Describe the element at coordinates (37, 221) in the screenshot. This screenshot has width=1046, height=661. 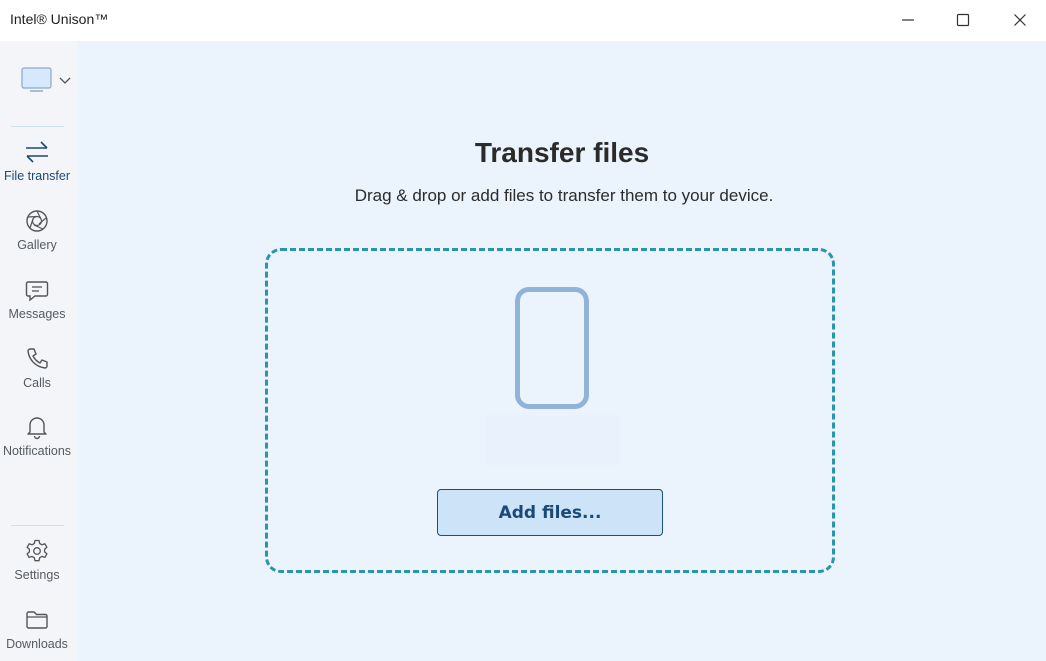
I see `aperture-icon` at that location.